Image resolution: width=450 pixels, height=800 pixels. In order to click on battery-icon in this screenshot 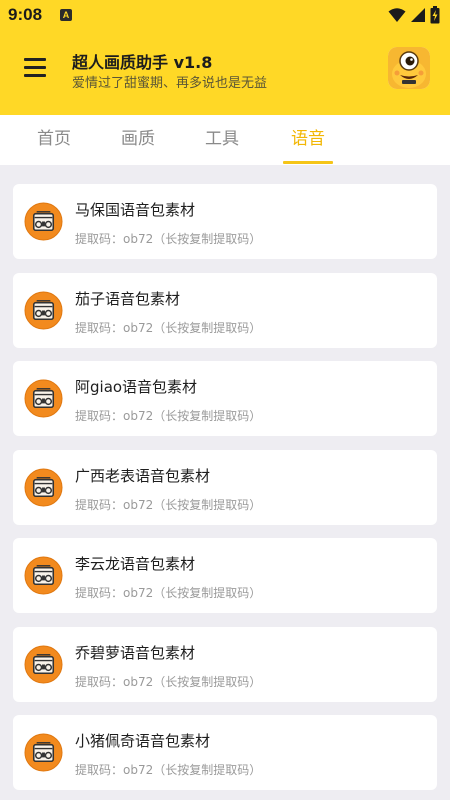, I will do `click(435, 15)`.